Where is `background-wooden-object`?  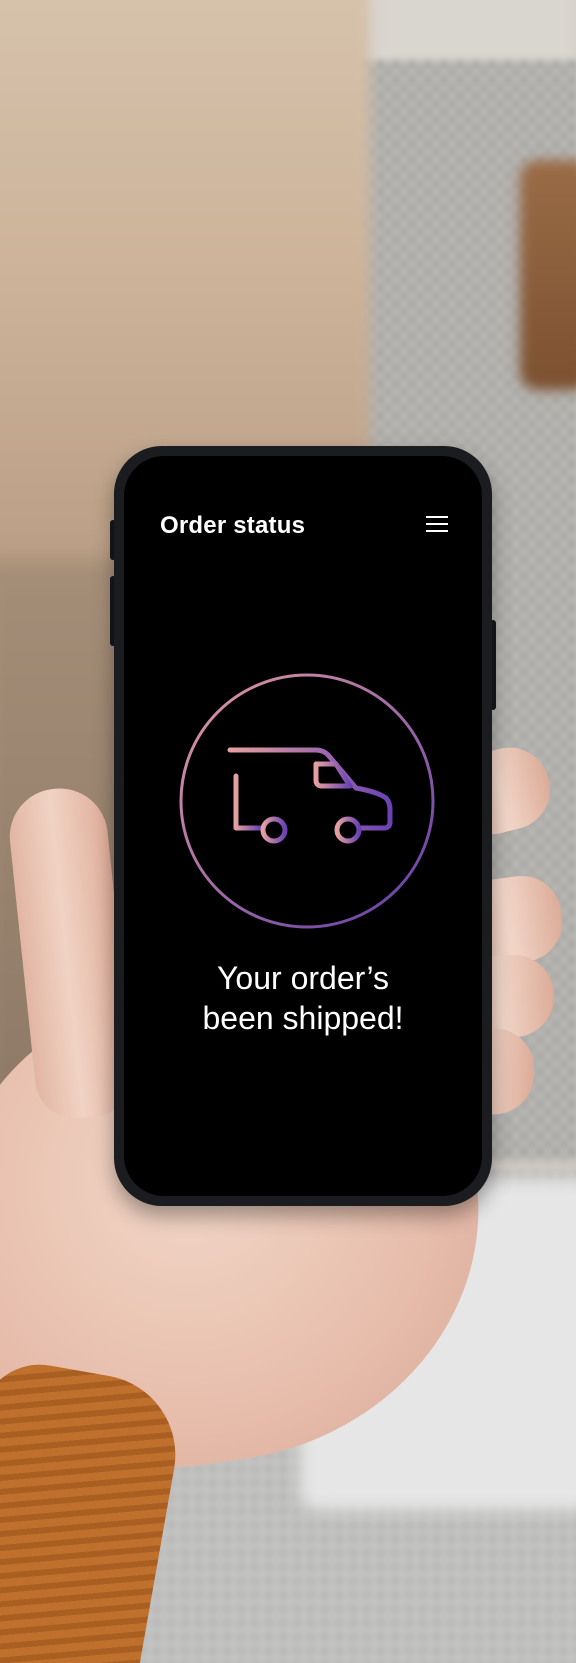
background-wooden-object is located at coordinates (548, 275).